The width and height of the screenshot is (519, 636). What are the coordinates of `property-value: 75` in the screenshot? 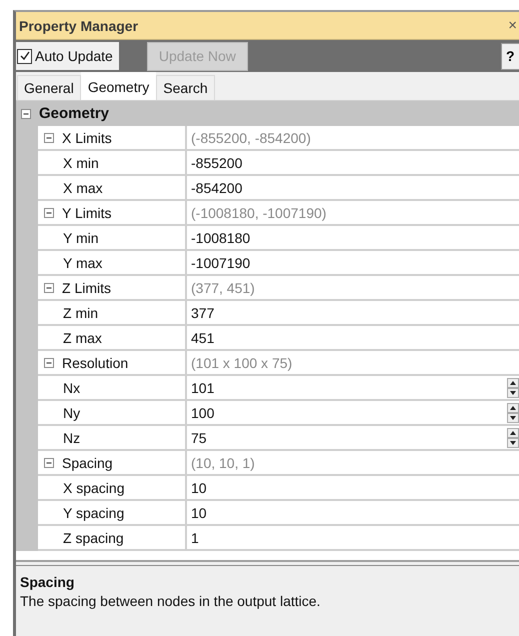 It's located at (199, 438).